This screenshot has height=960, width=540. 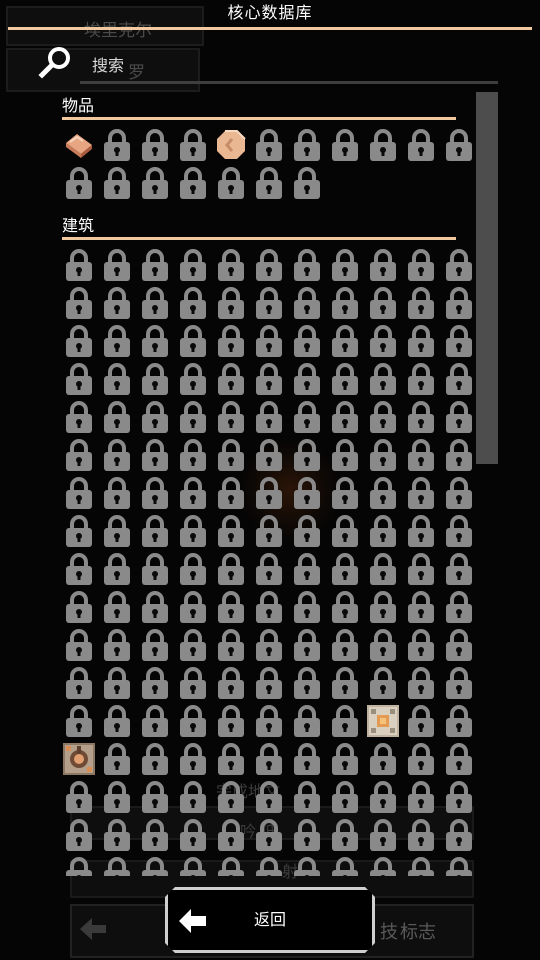 What do you see at coordinates (383, 721) in the screenshot?
I see `database-entry-unlocked` at bounding box center [383, 721].